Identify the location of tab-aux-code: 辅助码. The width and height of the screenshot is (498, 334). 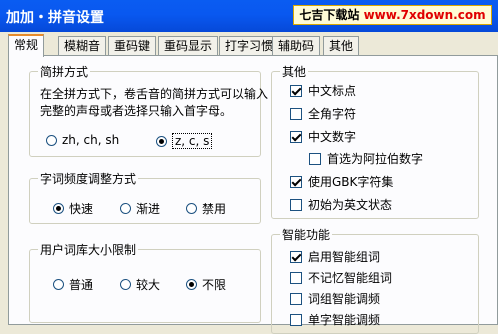
(296, 46).